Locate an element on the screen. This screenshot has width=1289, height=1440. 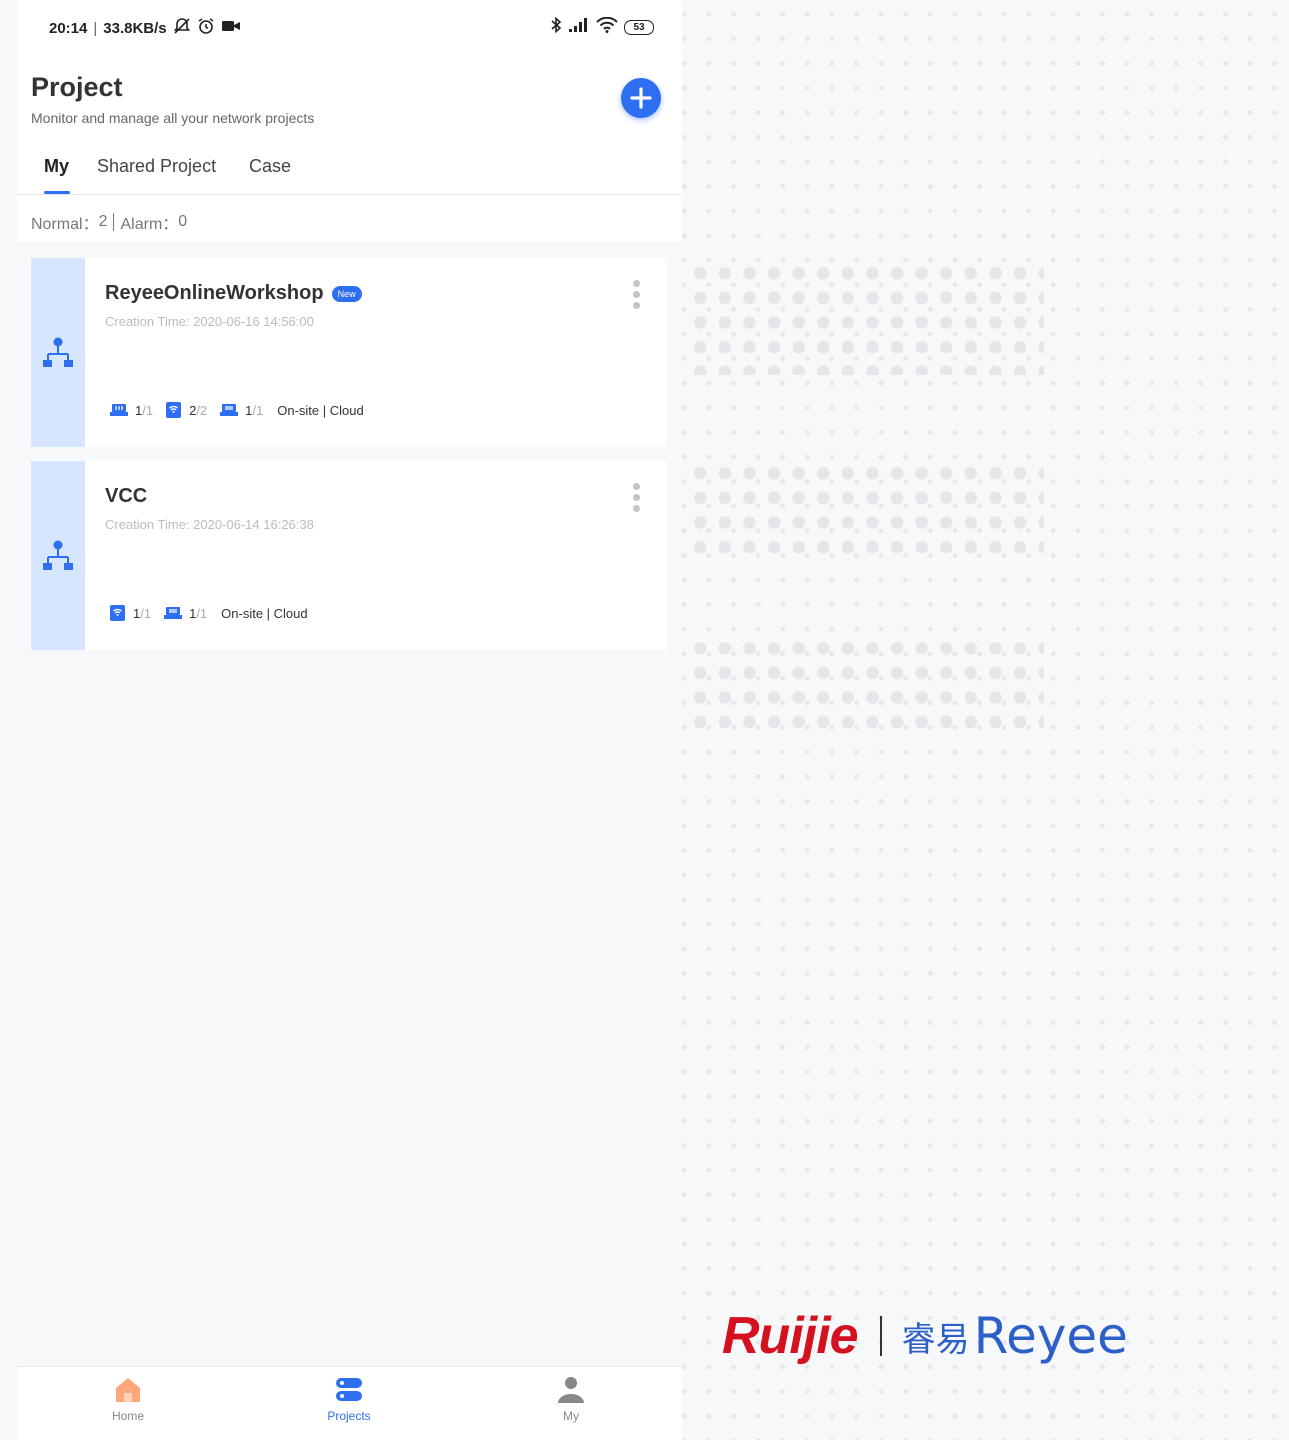
reyee-logo: 睿易 Reyee is located at coordinates (1015, 1336).